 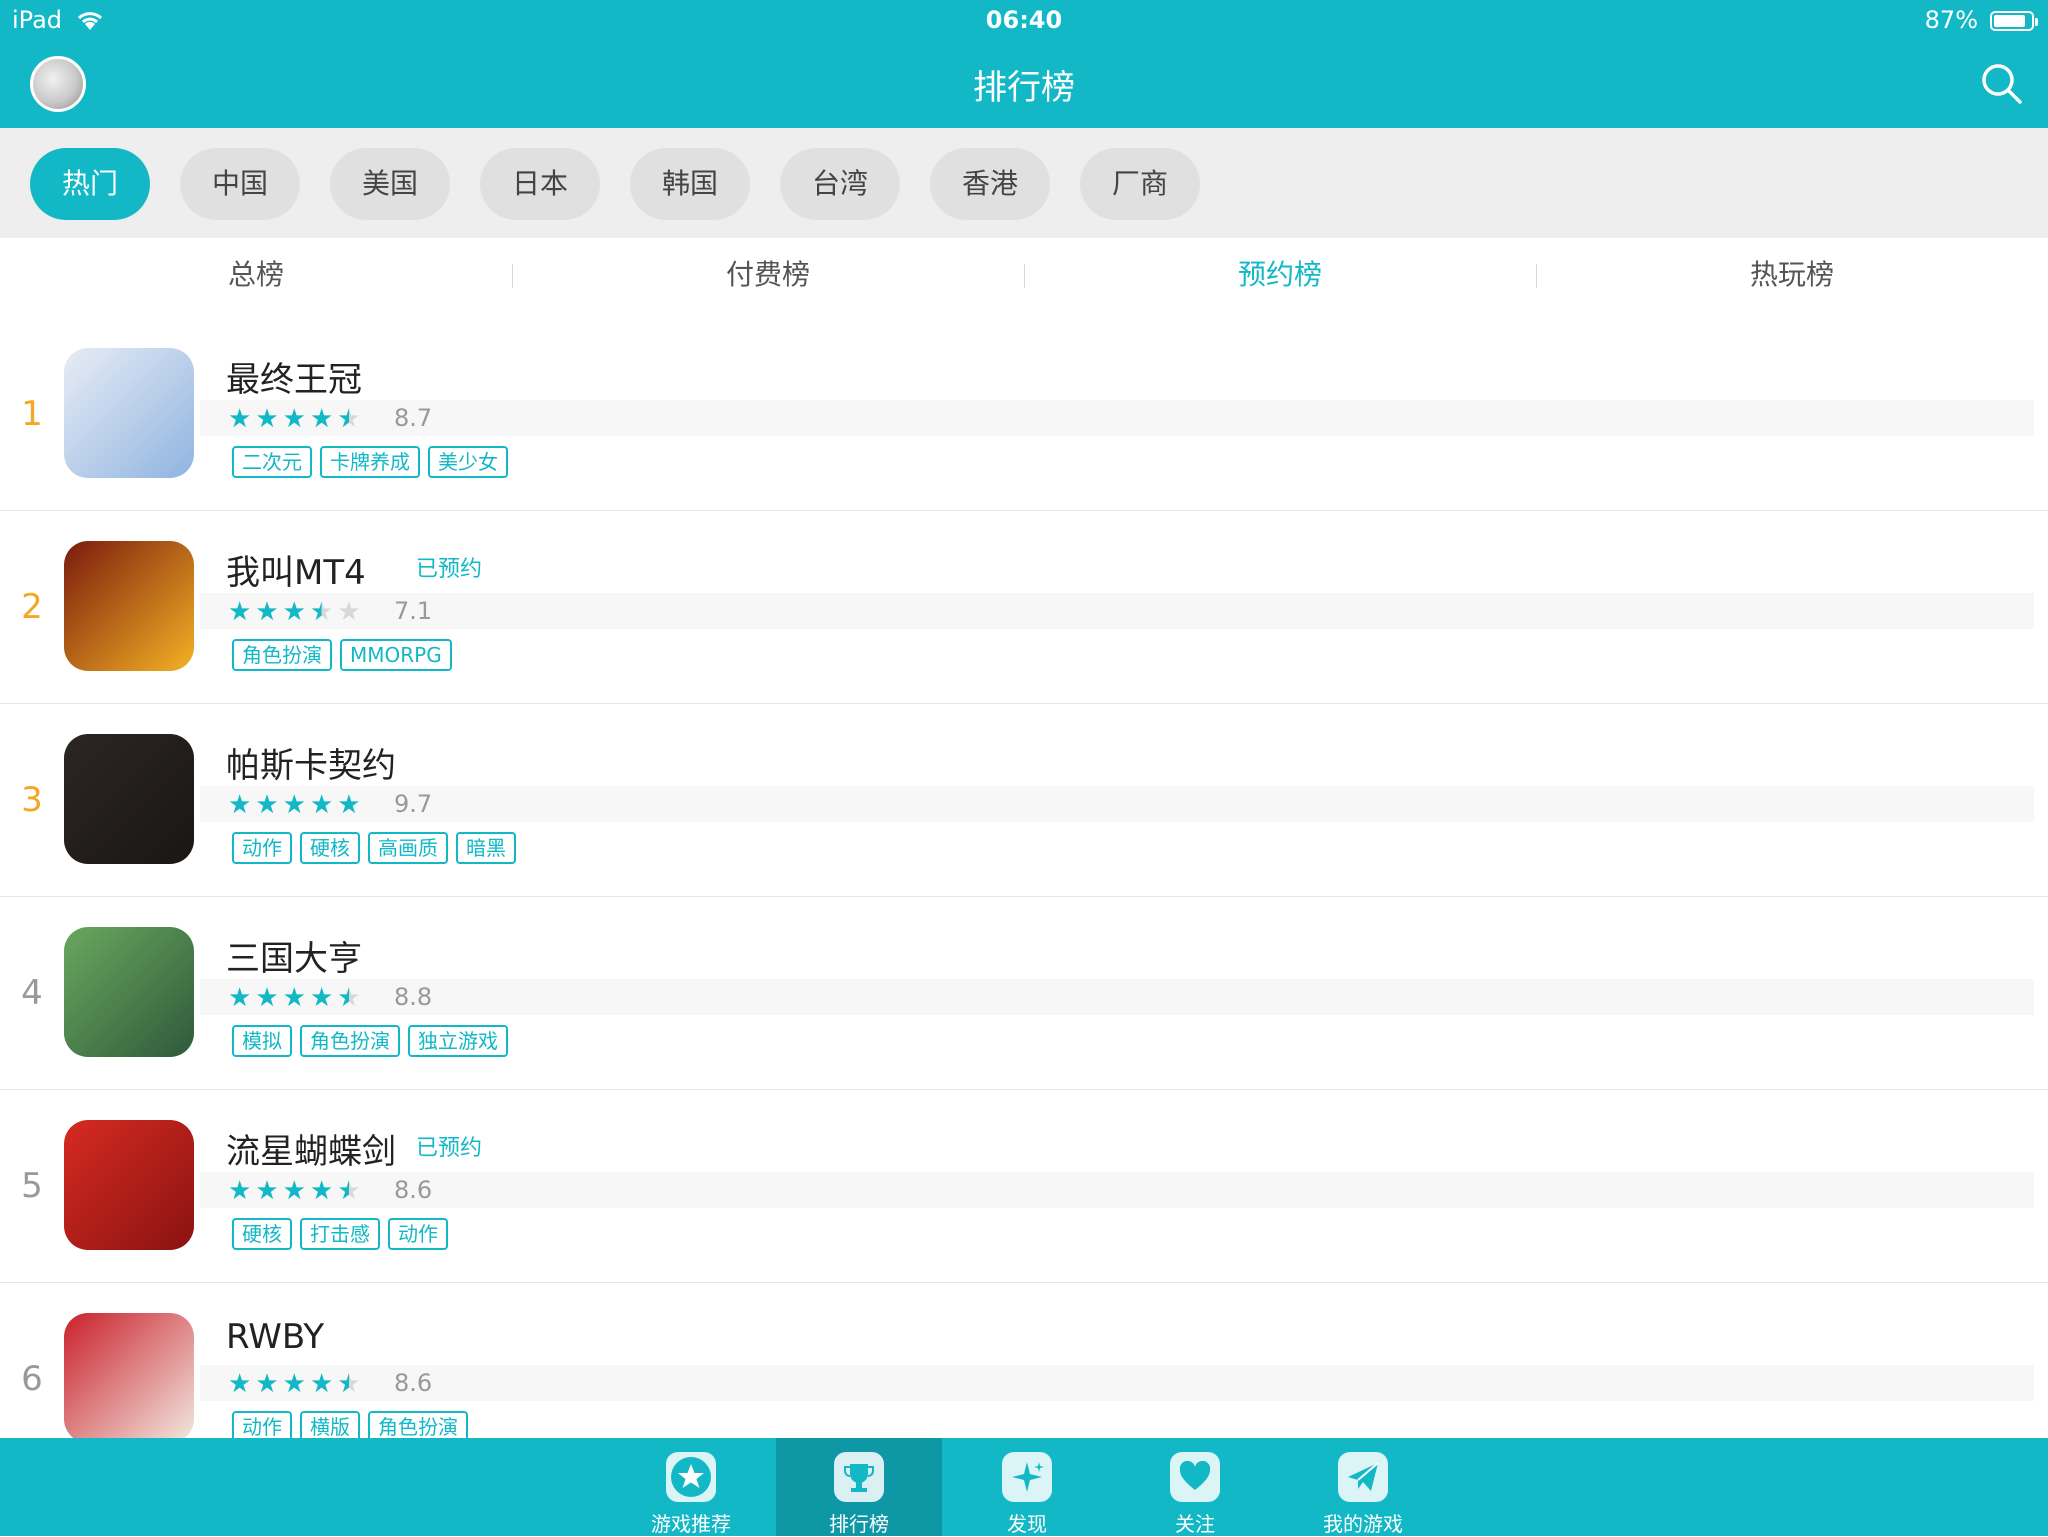 I want to click on tag-list: 动作 横版 角色扮演, so click(x=354, y=1424).